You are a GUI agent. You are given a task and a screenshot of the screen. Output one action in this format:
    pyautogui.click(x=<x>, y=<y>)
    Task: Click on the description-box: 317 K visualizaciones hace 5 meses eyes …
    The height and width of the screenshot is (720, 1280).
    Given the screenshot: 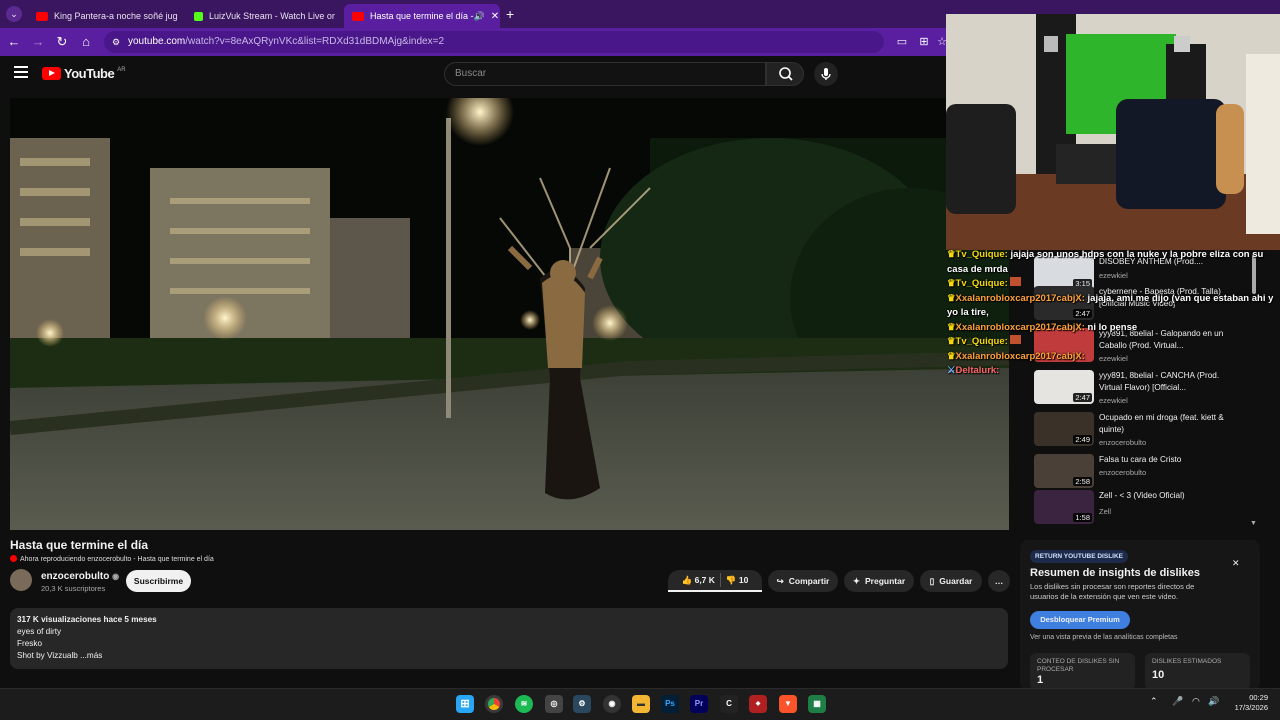 What is the action you would take?
    pyautogui.click(x=509, y=638)
    